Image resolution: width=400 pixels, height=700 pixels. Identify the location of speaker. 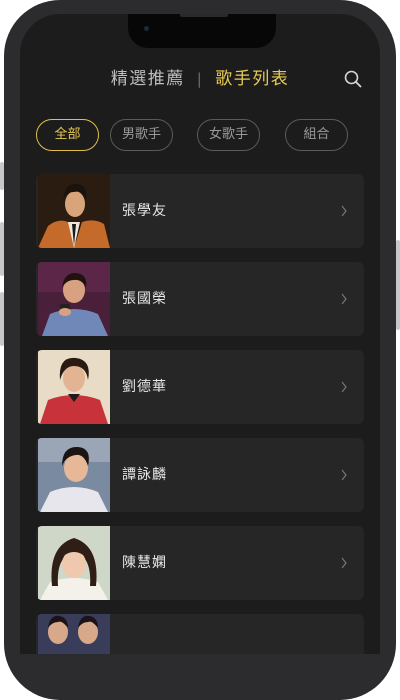
(204, 15).